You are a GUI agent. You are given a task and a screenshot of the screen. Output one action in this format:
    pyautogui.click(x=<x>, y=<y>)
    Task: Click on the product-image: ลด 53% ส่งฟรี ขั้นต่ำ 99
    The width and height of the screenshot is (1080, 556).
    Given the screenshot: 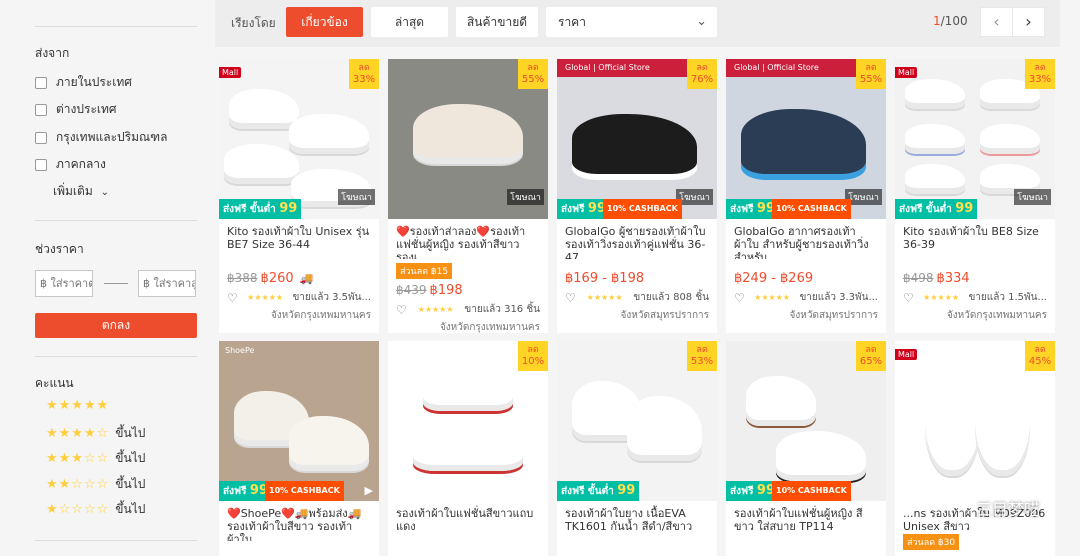 What is the action you would take?
    pyautogui.click(x=637, y=421)
    